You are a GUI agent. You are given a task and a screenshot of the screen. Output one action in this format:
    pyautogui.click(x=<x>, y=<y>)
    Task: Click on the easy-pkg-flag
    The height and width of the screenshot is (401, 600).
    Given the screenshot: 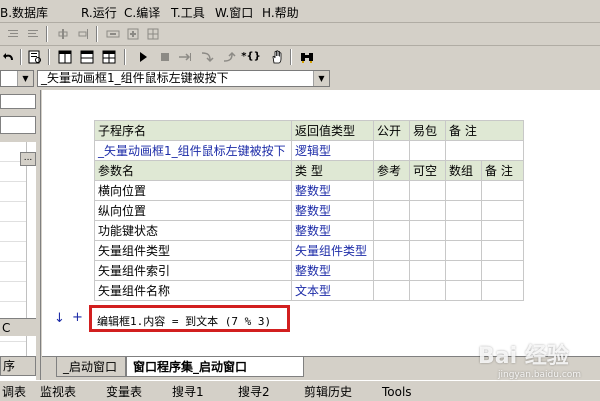 What is the action you would take?
    pyautogui.click(x=427, y=150)
    